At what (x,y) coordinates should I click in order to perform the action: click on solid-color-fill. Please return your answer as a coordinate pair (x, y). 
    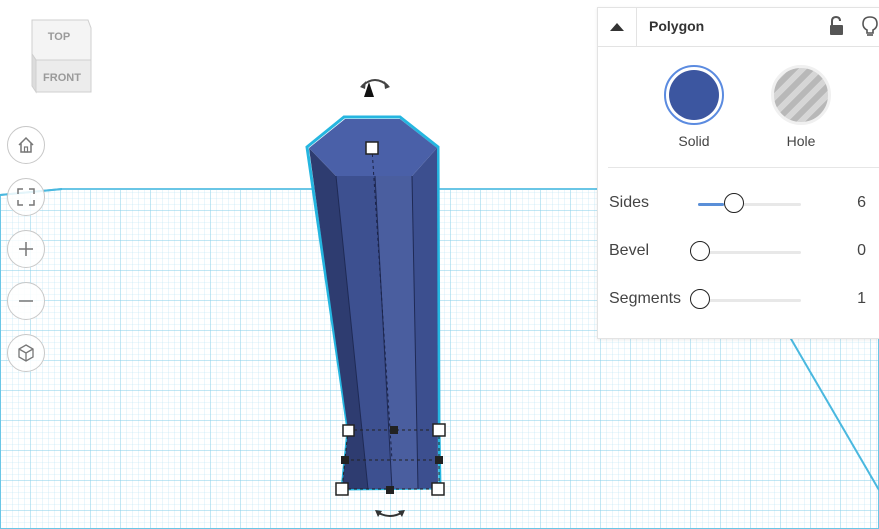
    Looking at the image, I should click on (694, 95).